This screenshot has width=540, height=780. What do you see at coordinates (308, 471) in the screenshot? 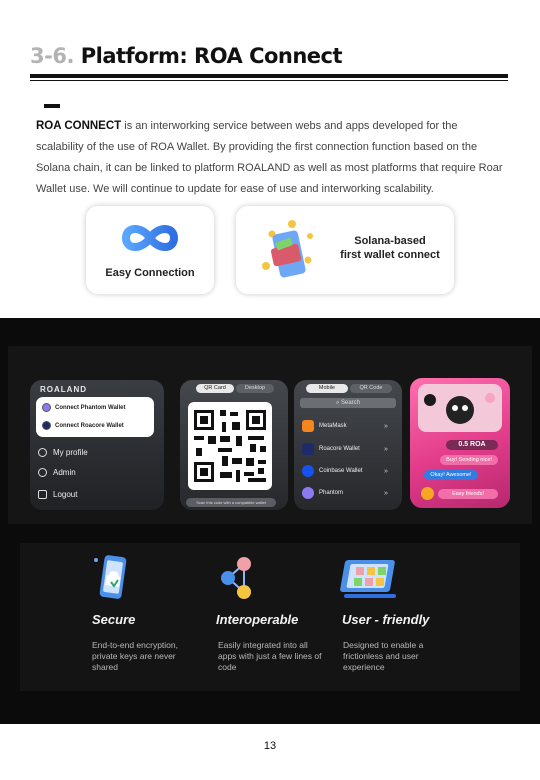
I see `coinbase-icon` at bounding box center [308, 471].